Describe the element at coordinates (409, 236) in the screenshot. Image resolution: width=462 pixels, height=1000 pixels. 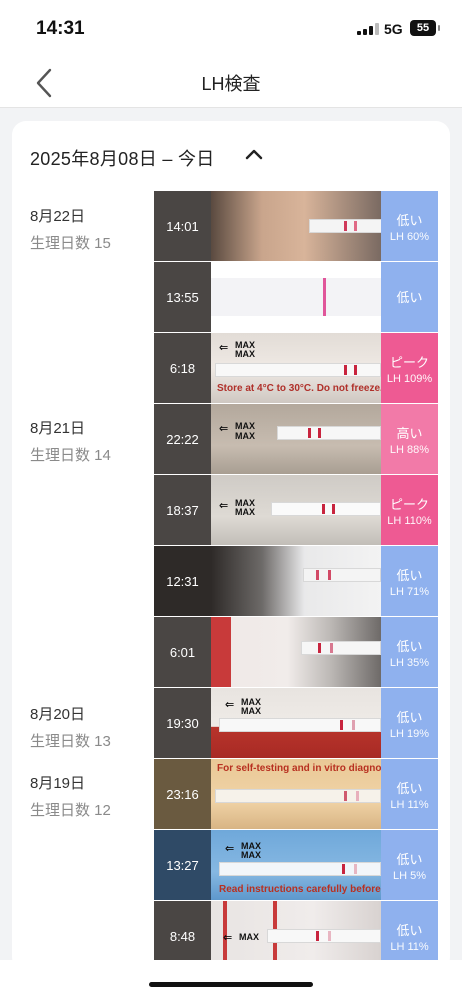
I see `lh-percent: LH 60%` at that location.